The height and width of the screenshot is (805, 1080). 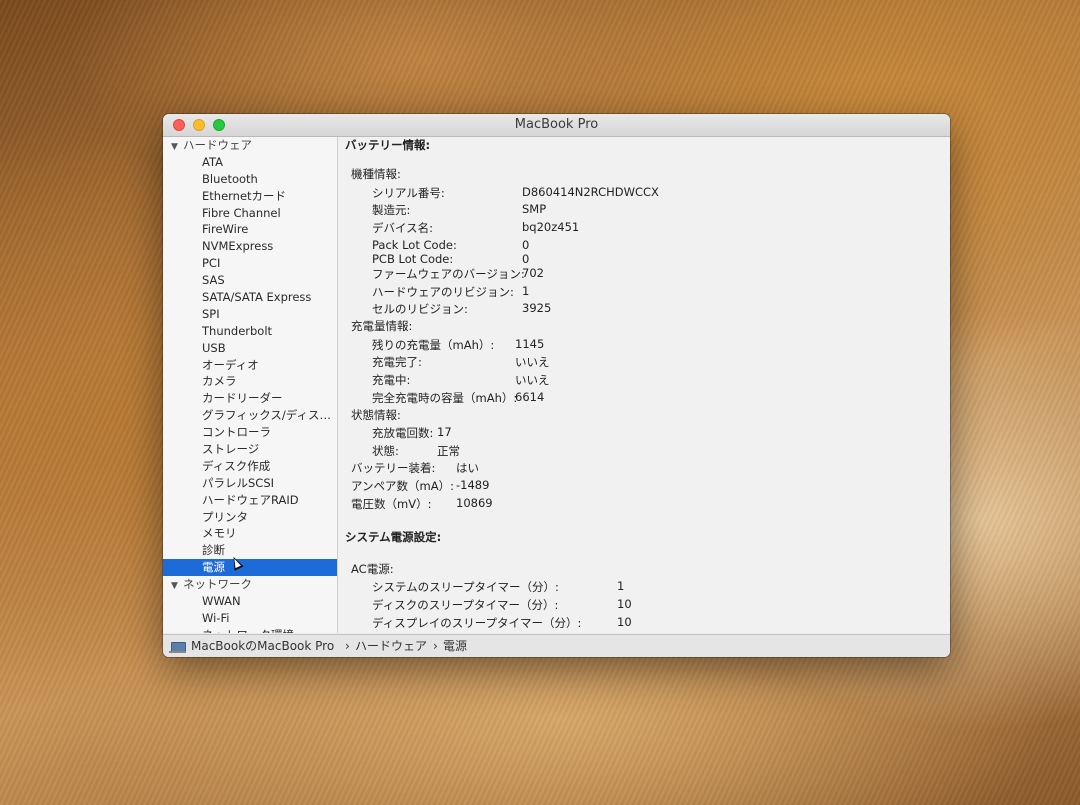 What do you see at coordinates (444, 432) in the screenshot?
I see `health-info-row-value: 17` at bounding box center [444, 432].